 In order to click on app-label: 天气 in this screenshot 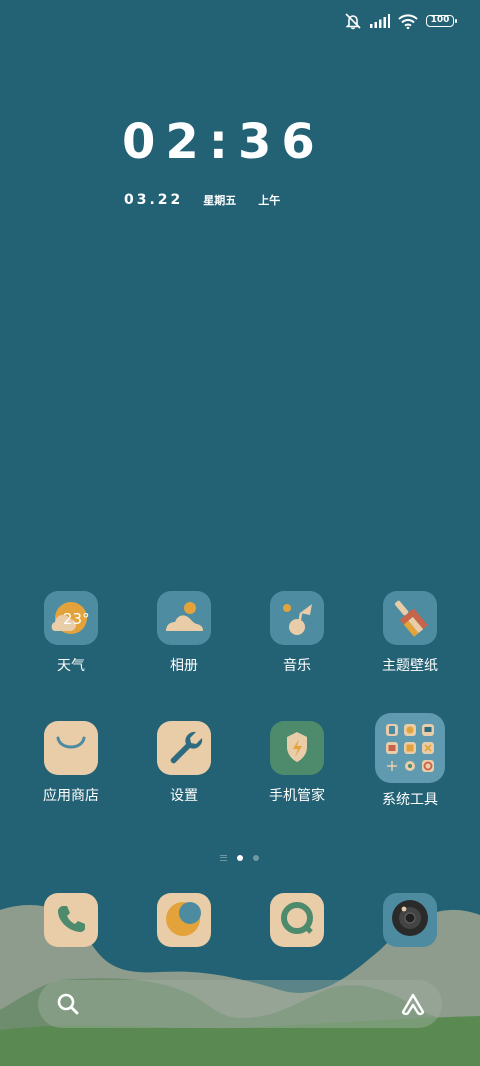, I will do `click(71, 666)`.